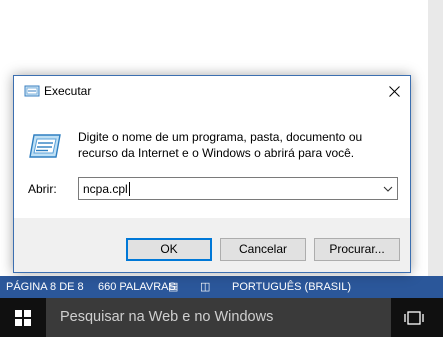 Image resolution: width=443 pixels, height=337 pixels. Describe the element at coordinates (173, 287) in the screenshot. I see `proofing-icon: ▤` at that location.